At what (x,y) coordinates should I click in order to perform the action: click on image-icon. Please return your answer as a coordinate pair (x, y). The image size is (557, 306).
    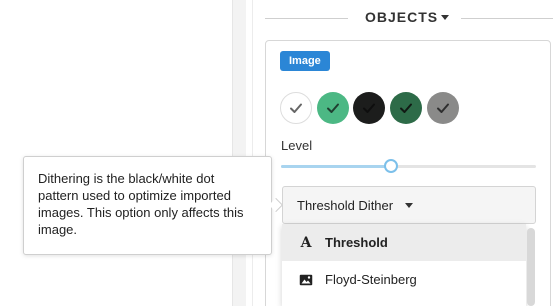
    Looking at the image, I should click on (306, 280).